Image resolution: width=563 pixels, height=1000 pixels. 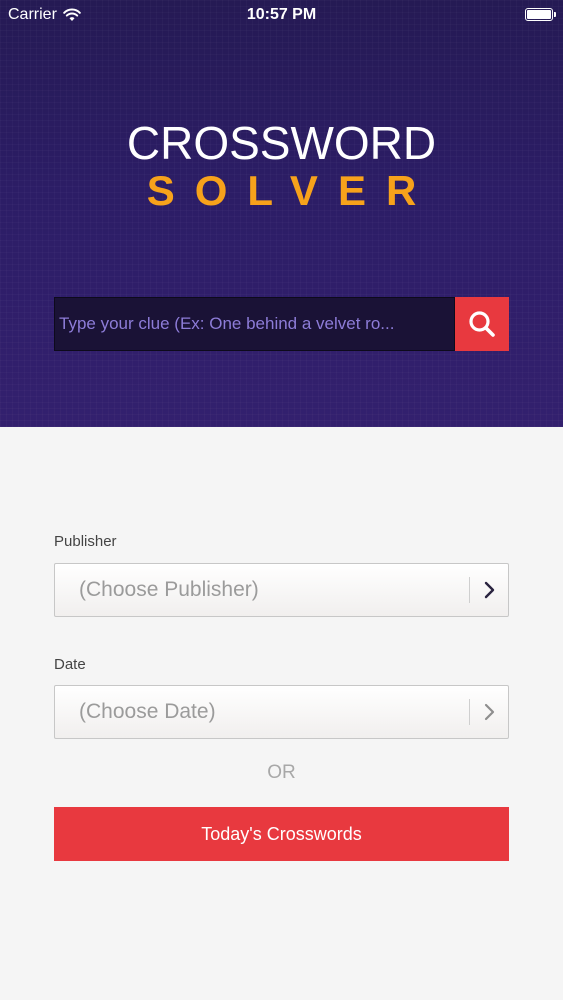 What do you see at coordinates (70, 664) in the screenshot?
I see `date-label: Date` at bounding box center [70, 664].